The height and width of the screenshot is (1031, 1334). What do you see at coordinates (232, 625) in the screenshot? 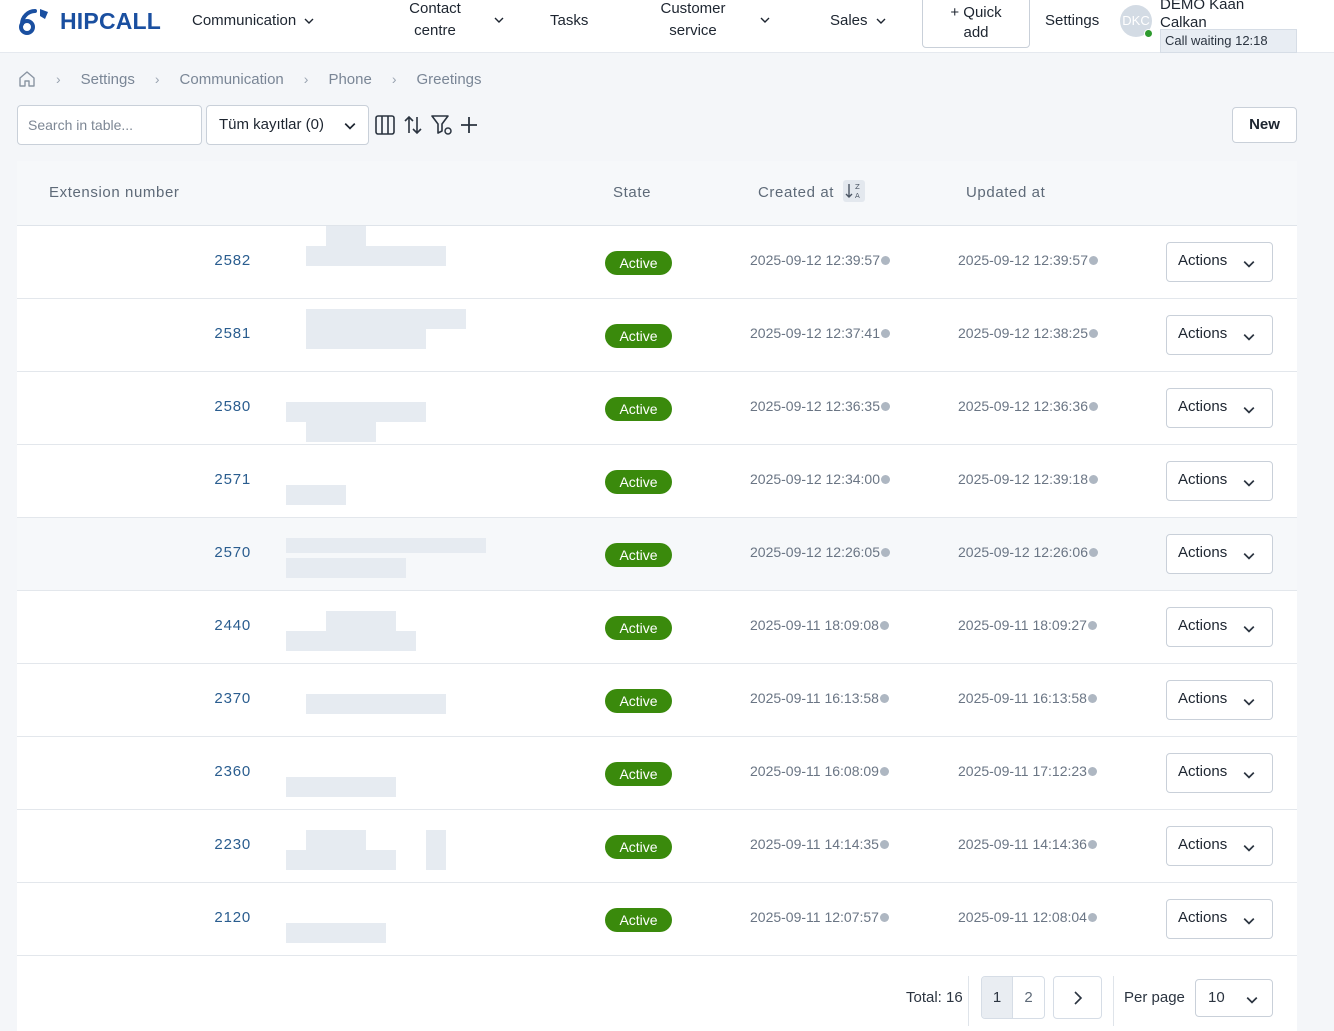
I see `extension-number-link: 2440` at bounding box center [232, 625].